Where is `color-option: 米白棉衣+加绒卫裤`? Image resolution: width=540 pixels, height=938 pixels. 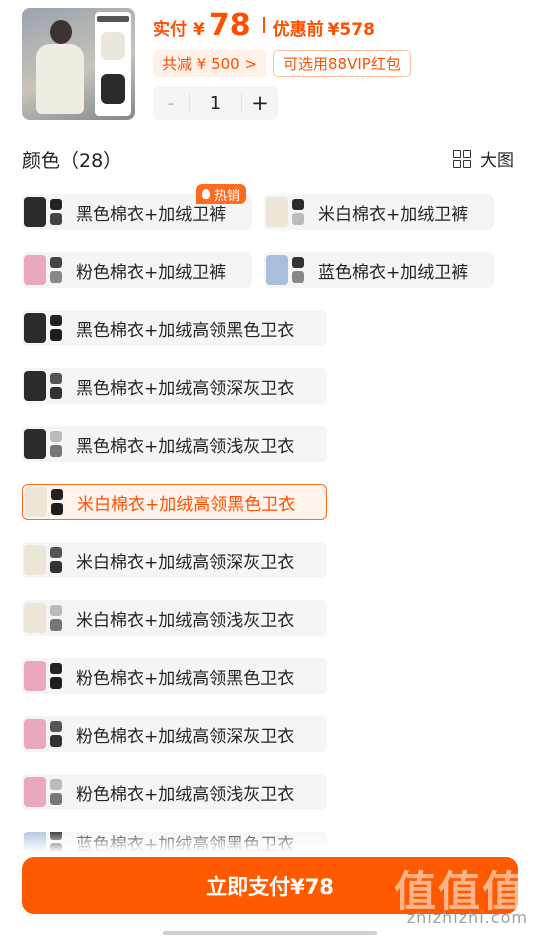 color-option: 米白棉衣+加绒卫裤 is located at coordinates (379, 212).